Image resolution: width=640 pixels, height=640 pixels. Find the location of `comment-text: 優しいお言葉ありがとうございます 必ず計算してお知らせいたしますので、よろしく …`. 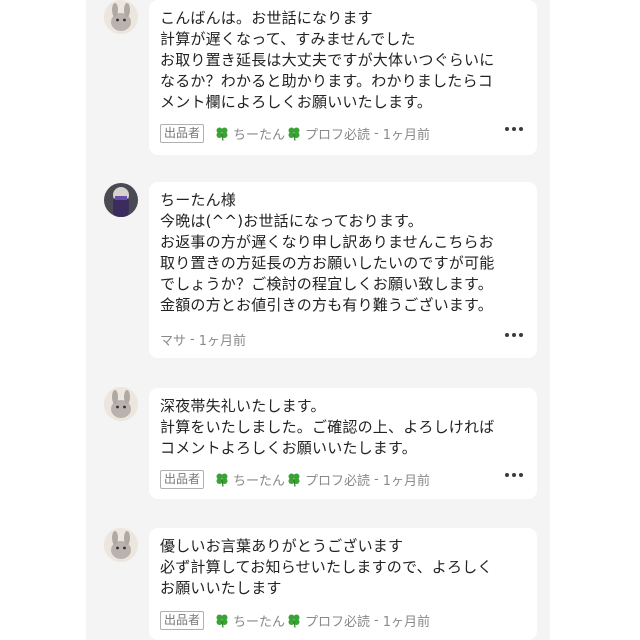

comment-text: 優しいお言葉ありがとうございます 必ず計算してお知らせいたしますので、よろしく … is located at coordinates (326, 567).